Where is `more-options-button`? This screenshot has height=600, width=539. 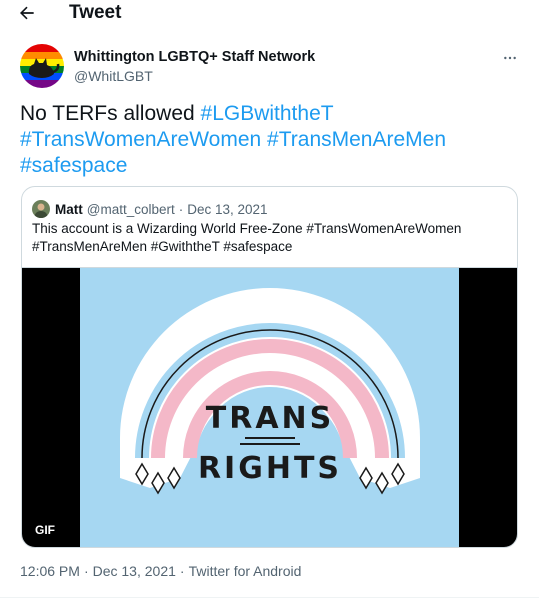 more-options-button is located at coordinates (510, 58).